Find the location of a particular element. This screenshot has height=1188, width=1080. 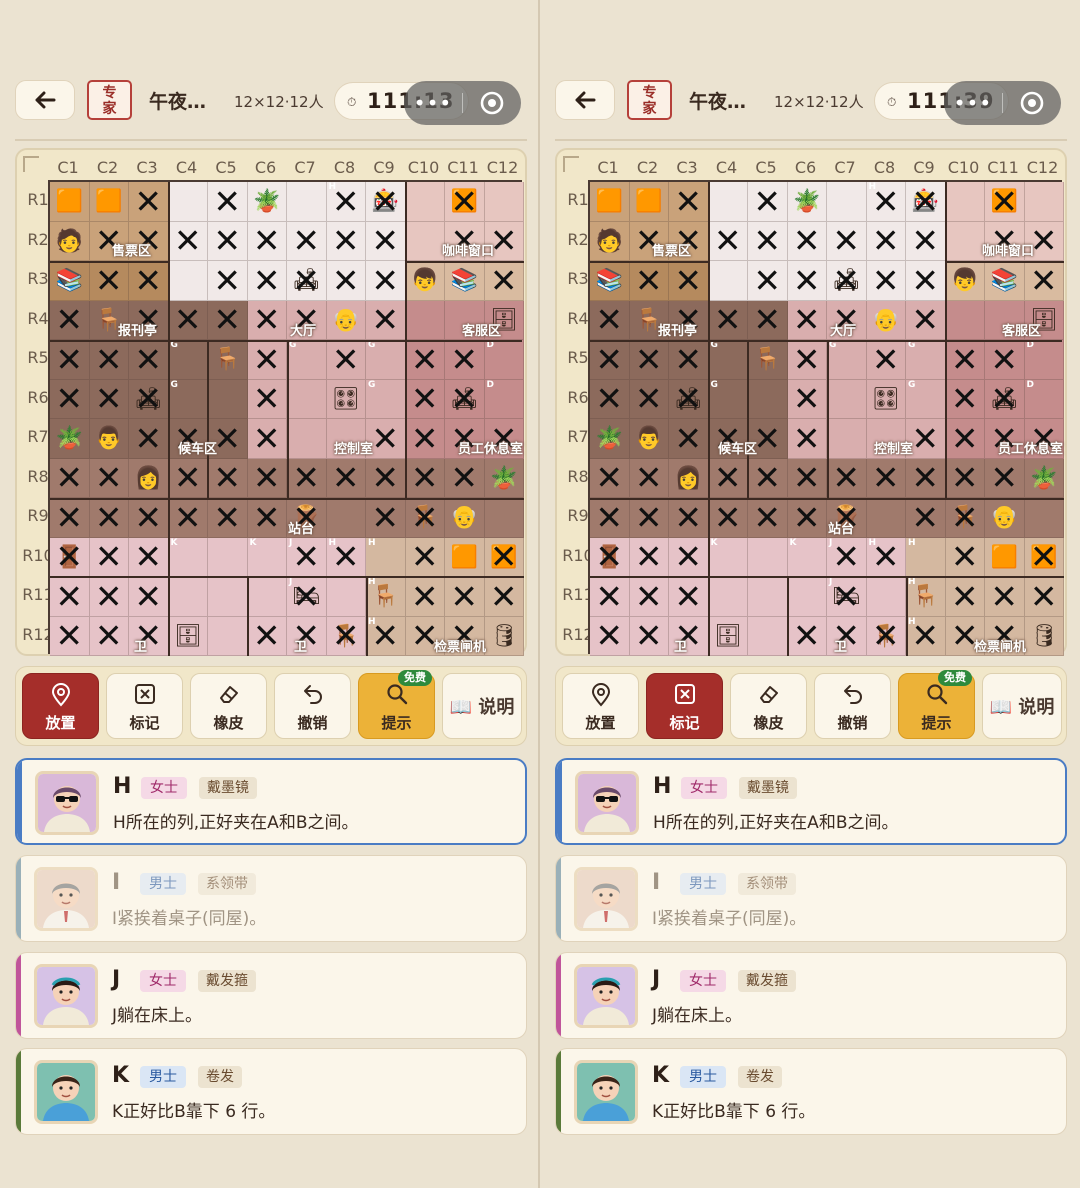

board-cell: 🪑 ✕ is located at coordinates (965, 518).